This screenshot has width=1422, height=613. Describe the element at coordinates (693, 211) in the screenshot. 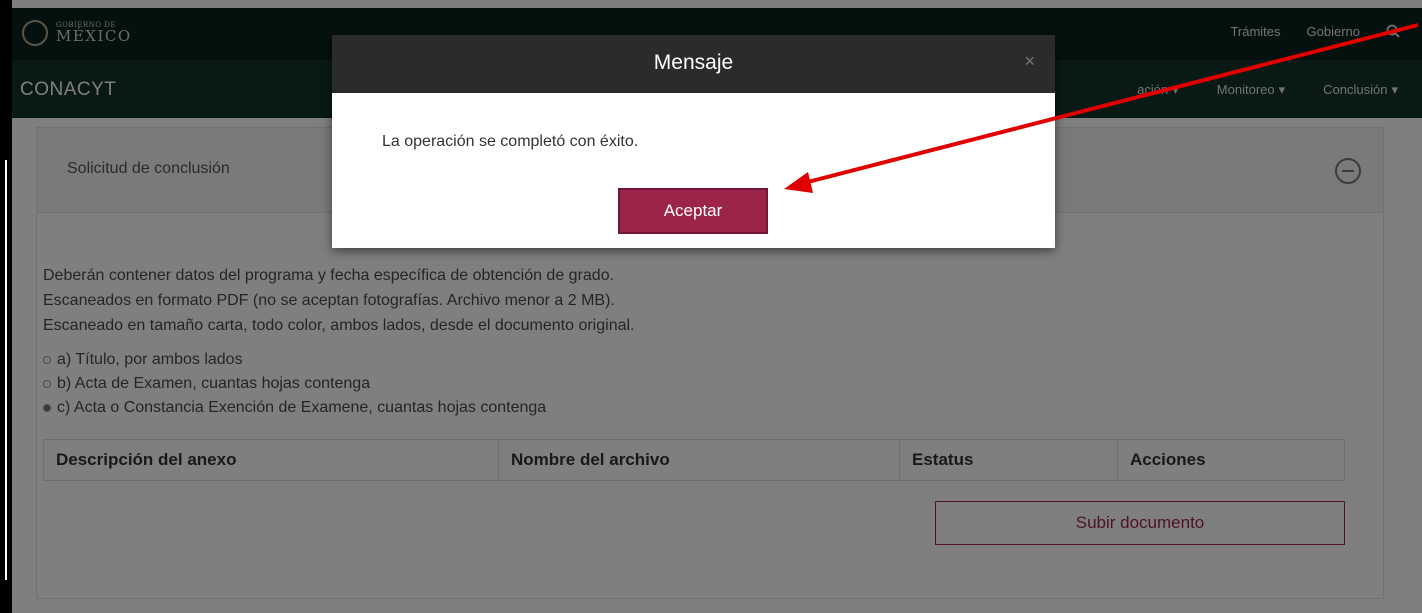

I see `accept-button: Aceptar` at that location.